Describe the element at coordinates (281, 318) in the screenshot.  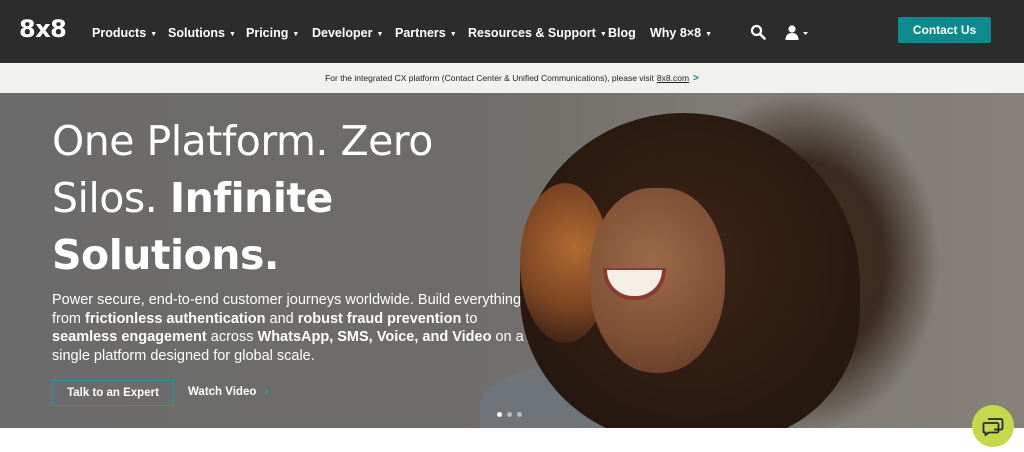
I see `desc-text: and` at that location.